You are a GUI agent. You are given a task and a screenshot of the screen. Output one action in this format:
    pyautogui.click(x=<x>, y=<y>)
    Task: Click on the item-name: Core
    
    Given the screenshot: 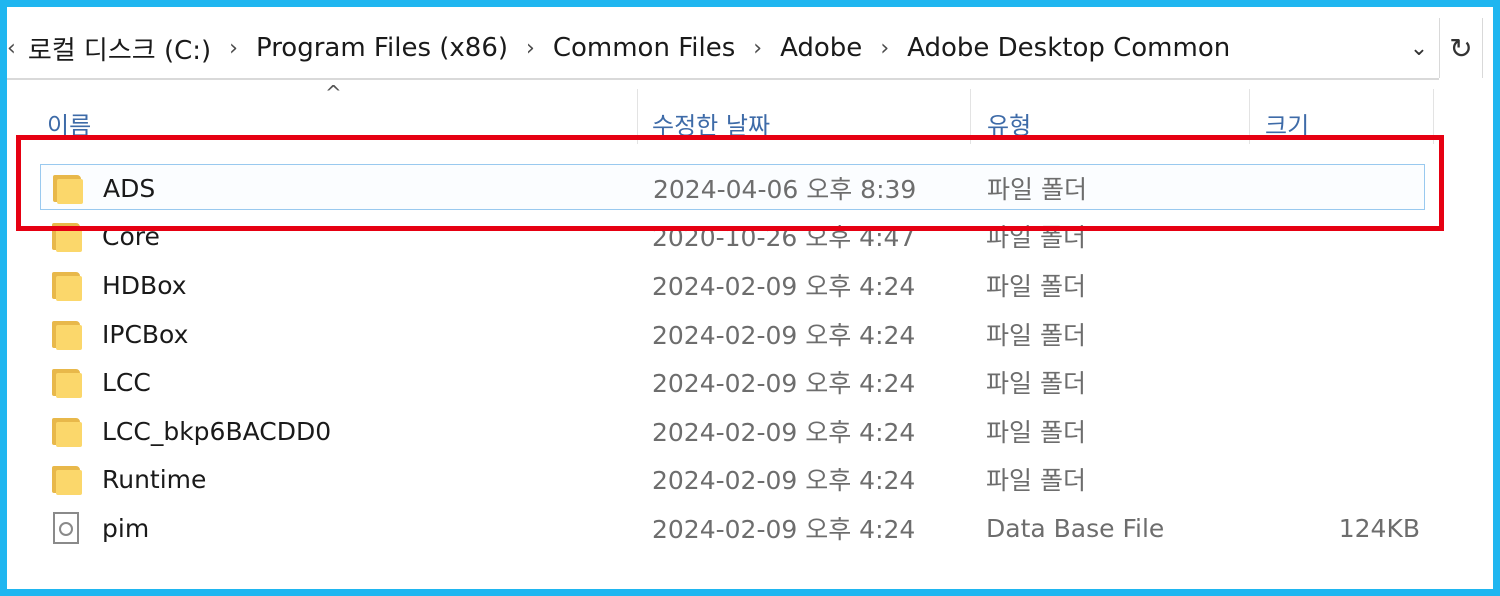 What is the action you would take?
    pyautogui.click(x=131, y=236)
    